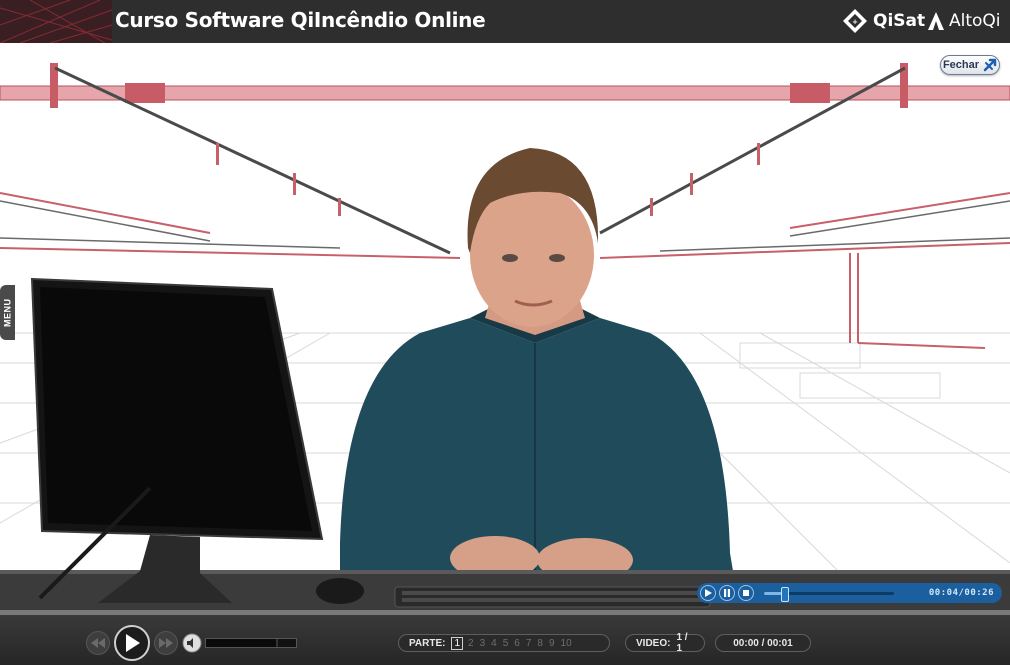 This screenshot has height=665, width=1010. I want to click on menu-tab: MENU, so click(7, 312).